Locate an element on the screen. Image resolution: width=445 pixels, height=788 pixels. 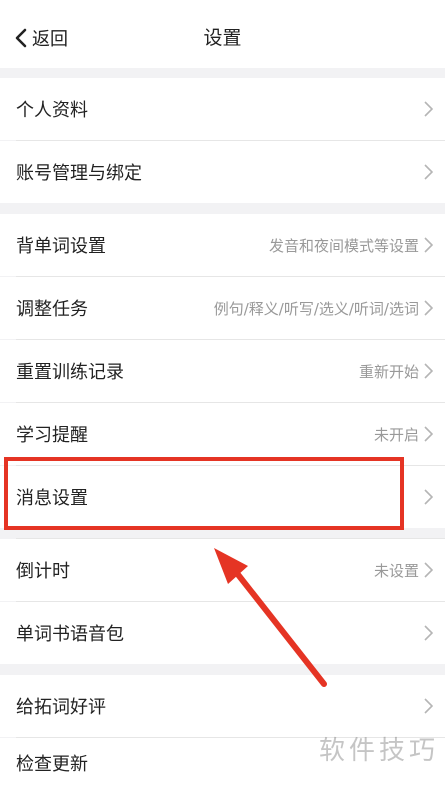
watermark: 软件技巧 is located at coordinates (378, 751).